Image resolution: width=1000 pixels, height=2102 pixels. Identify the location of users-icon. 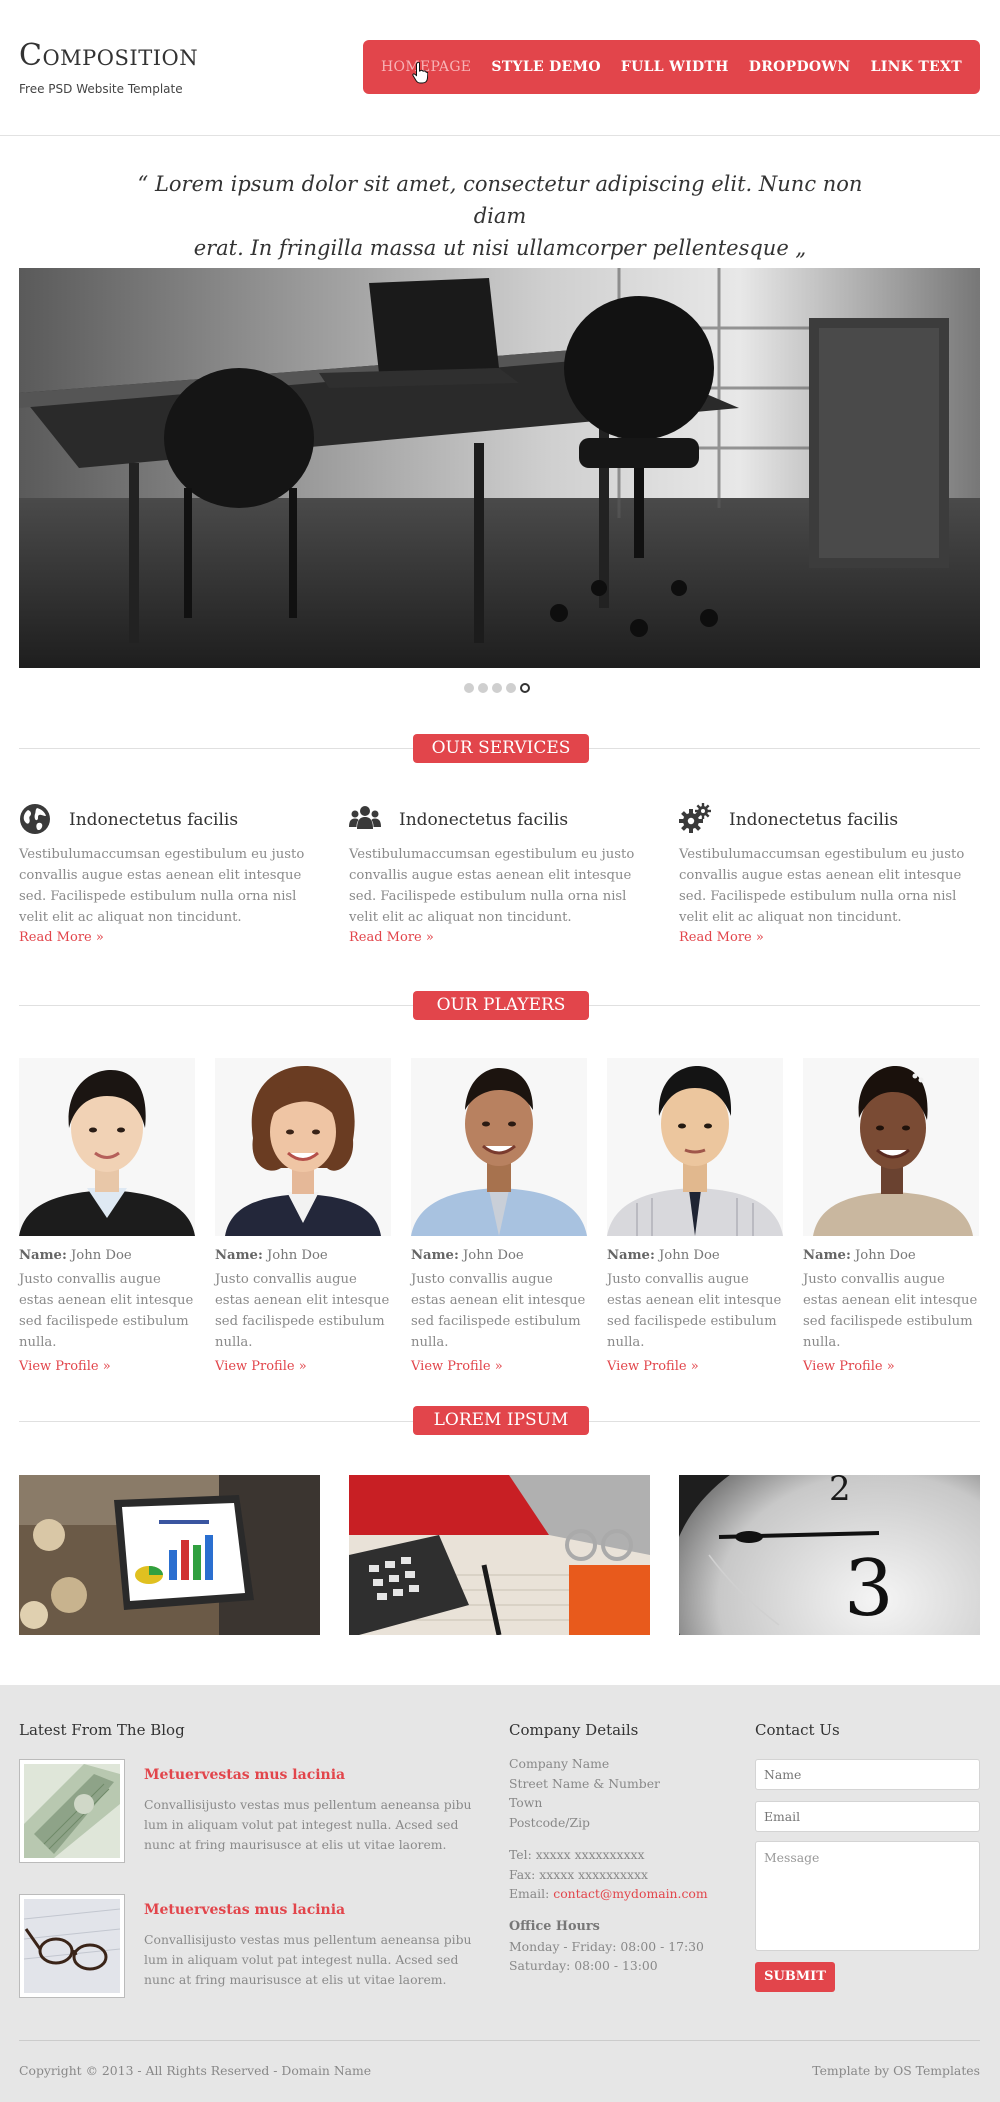
(365, 817).